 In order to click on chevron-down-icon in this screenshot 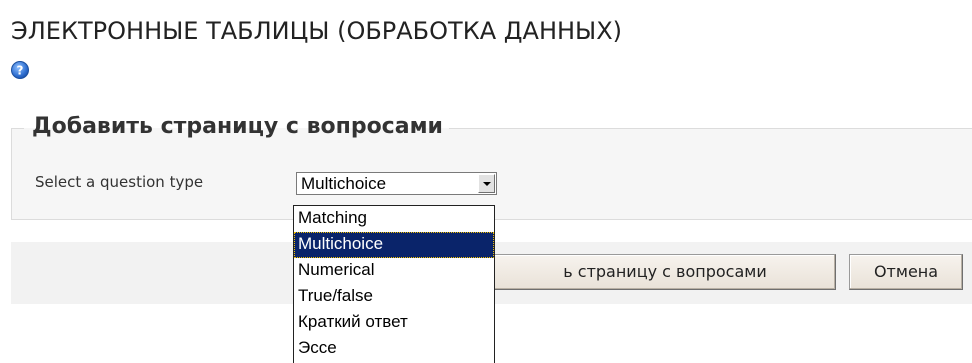, I will do `click(486, 183)`.